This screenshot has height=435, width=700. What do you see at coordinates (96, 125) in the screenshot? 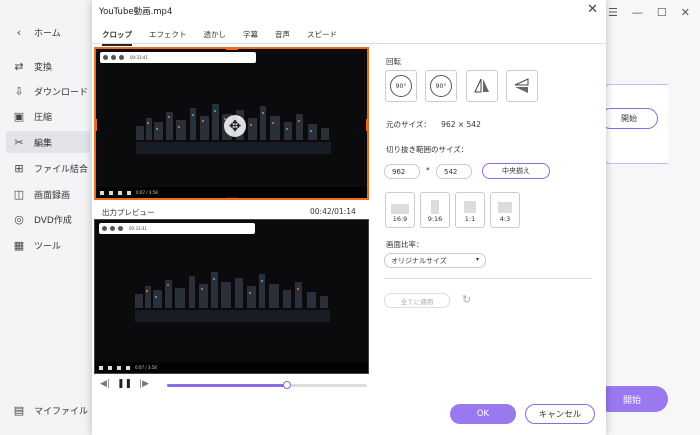
I see `crop-handle-left` at bounding box center [96, 125].